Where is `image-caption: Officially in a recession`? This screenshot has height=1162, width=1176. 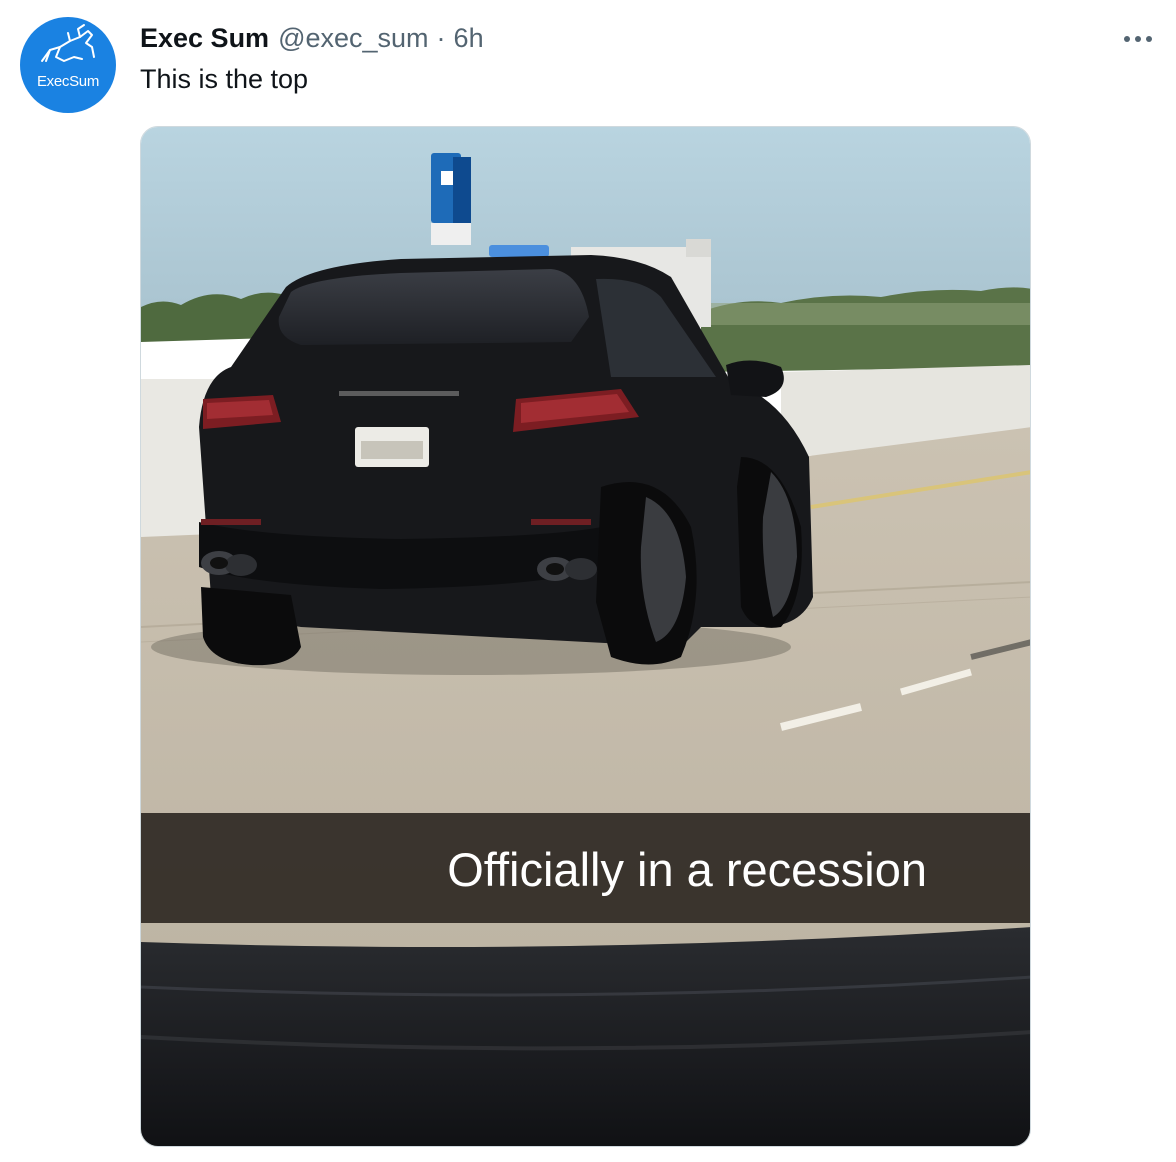
image-caption: Officially in a recession is located at coordinates (687, 869).